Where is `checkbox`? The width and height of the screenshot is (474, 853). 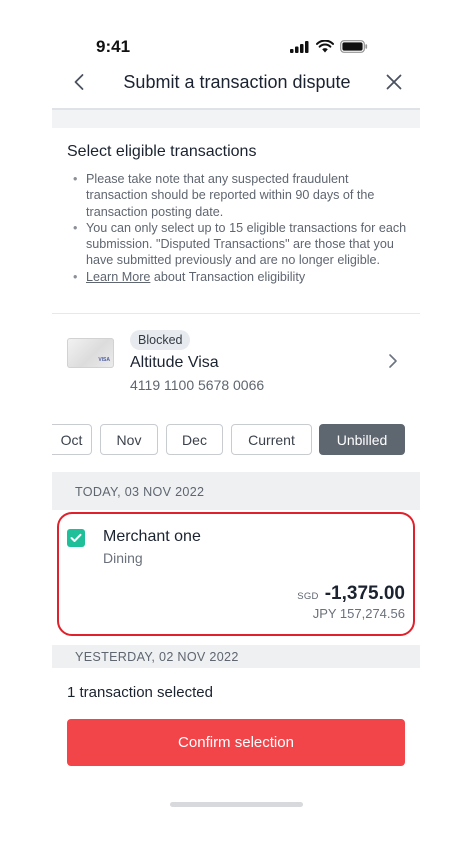 checkbox is located at coordinates (76, 538).